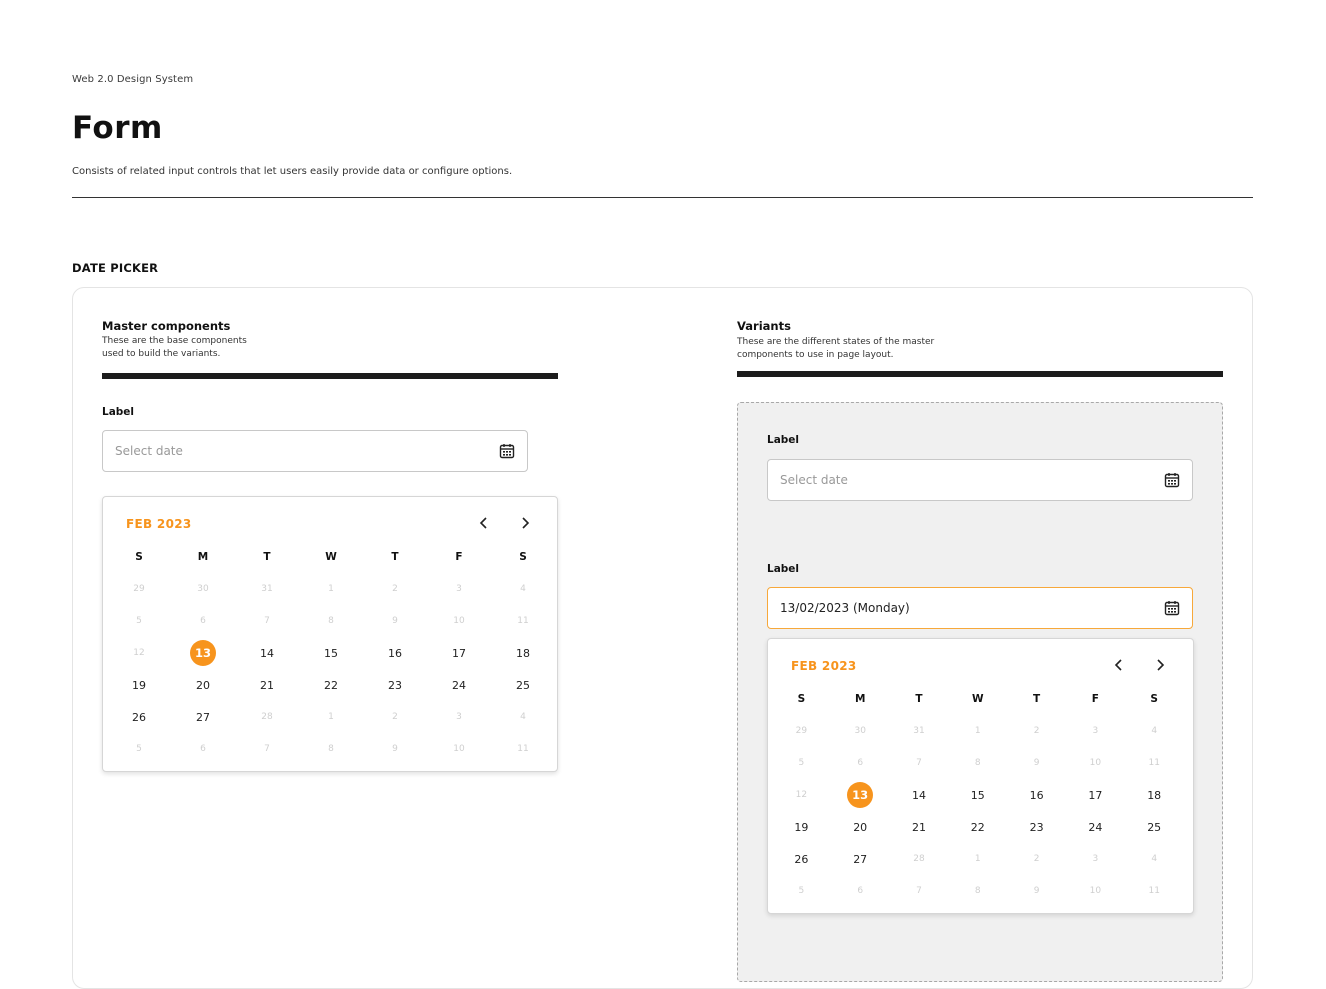 Image resolution: width=1326 pixels, height=989 pixels. I want to click on variant2-date-value: 13/02/2023 (Monday), so click(845, 608).